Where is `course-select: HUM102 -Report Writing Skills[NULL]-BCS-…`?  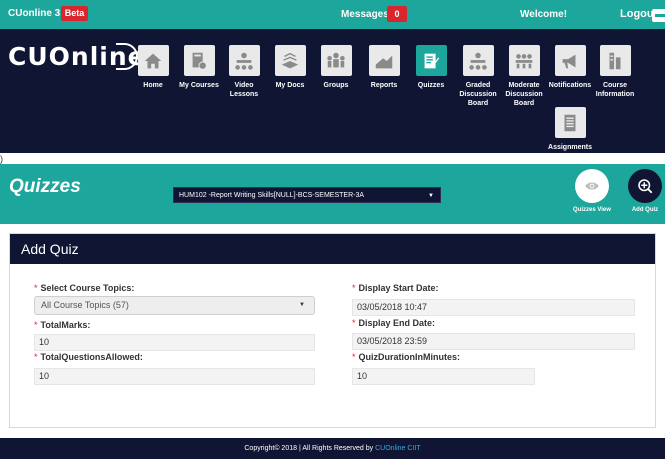 course-select: HUM102 -Report Writing Skills[NULL]-BCS-… is located at coordinates (307, 195).